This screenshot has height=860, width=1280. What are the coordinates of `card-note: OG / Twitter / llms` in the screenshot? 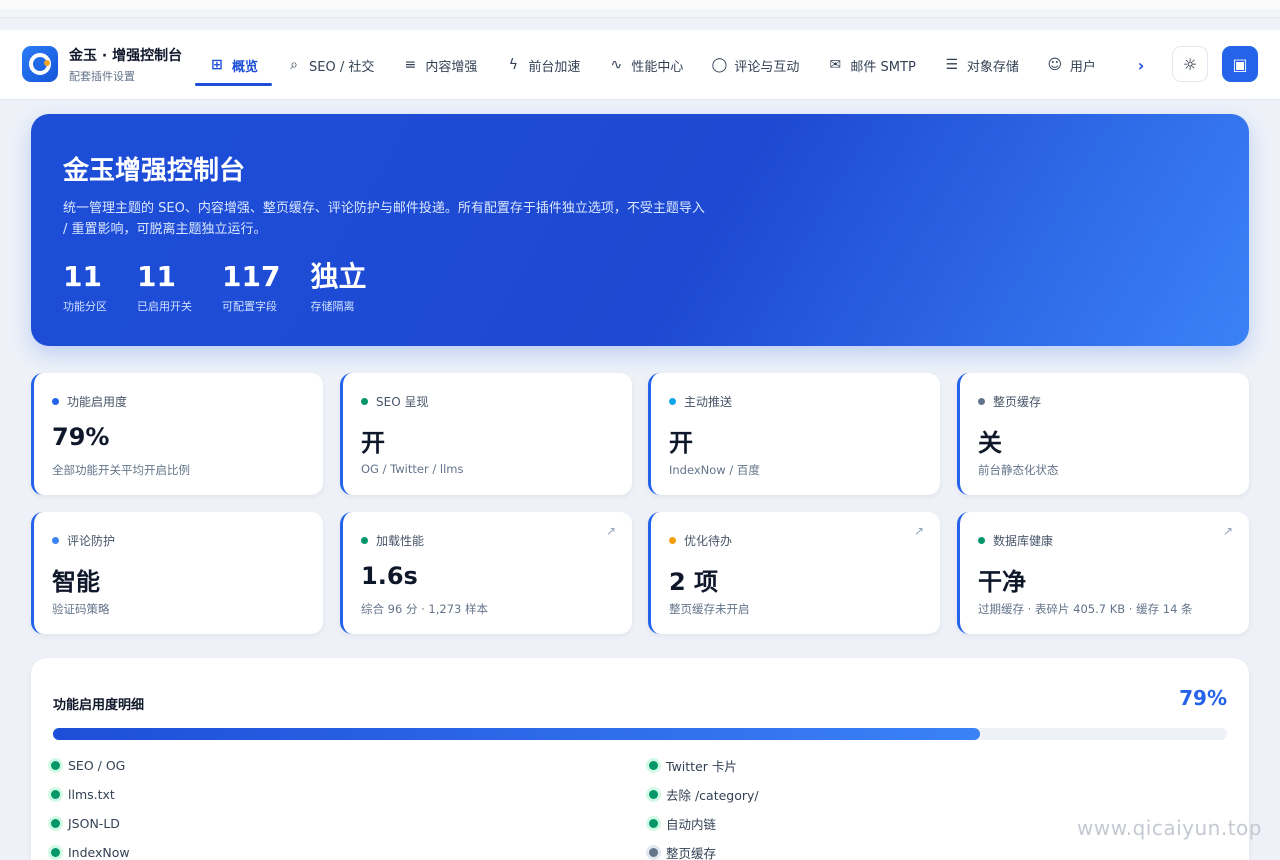 It's located at (412, 469).